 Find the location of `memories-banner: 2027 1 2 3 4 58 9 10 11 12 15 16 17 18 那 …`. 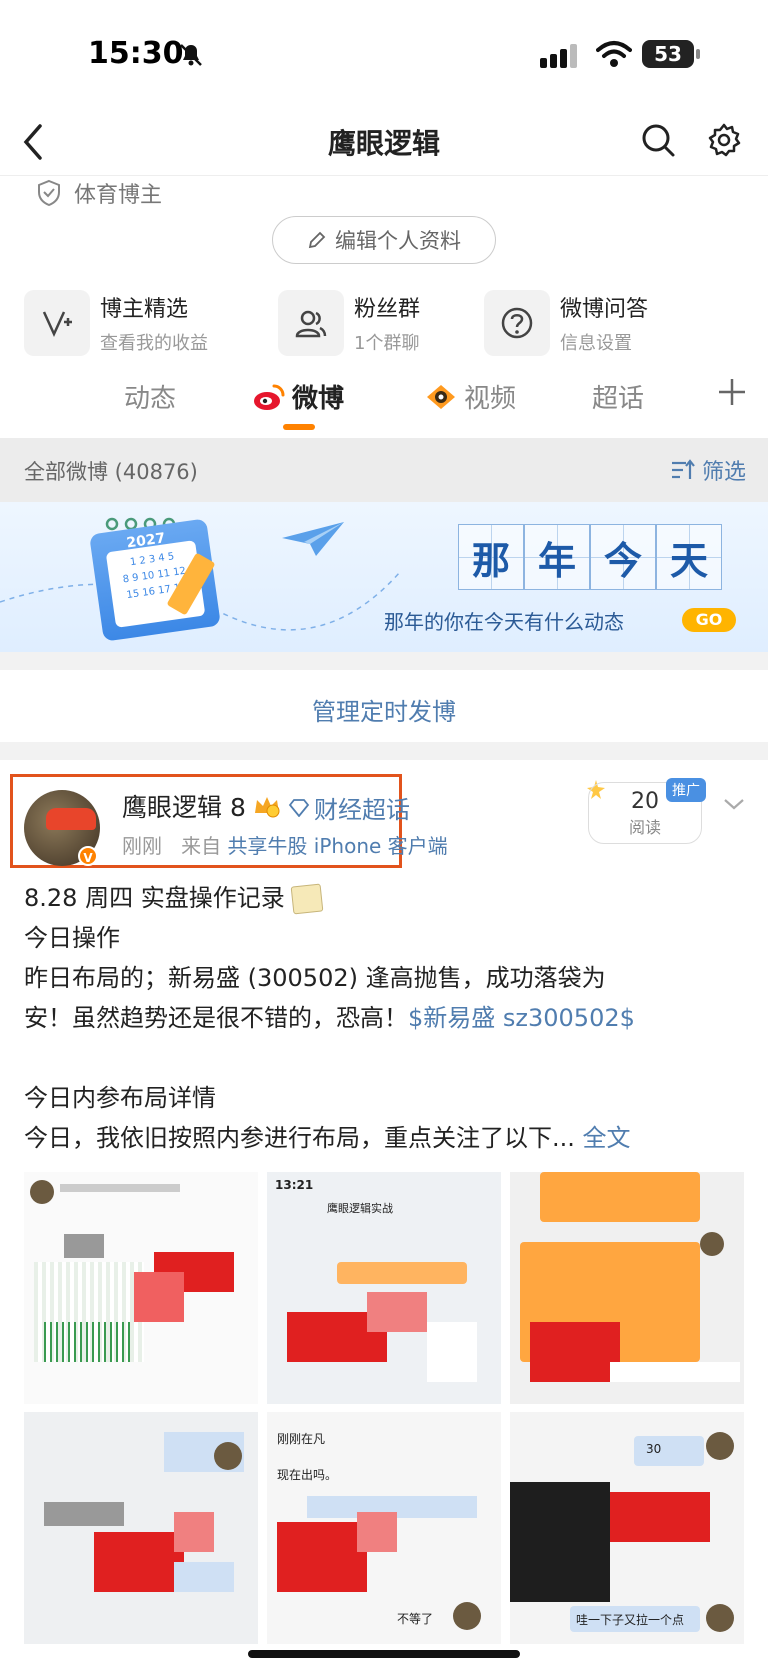

memories-banner: 2027 1 2 3 4 58 9 10 11 12 15 16 17 18 那 … is located at coordinates (384, 577).